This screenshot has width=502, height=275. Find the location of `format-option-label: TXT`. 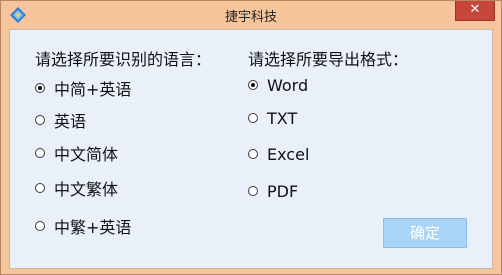

format-option-label: TXT is located at coordinates (282, 118).